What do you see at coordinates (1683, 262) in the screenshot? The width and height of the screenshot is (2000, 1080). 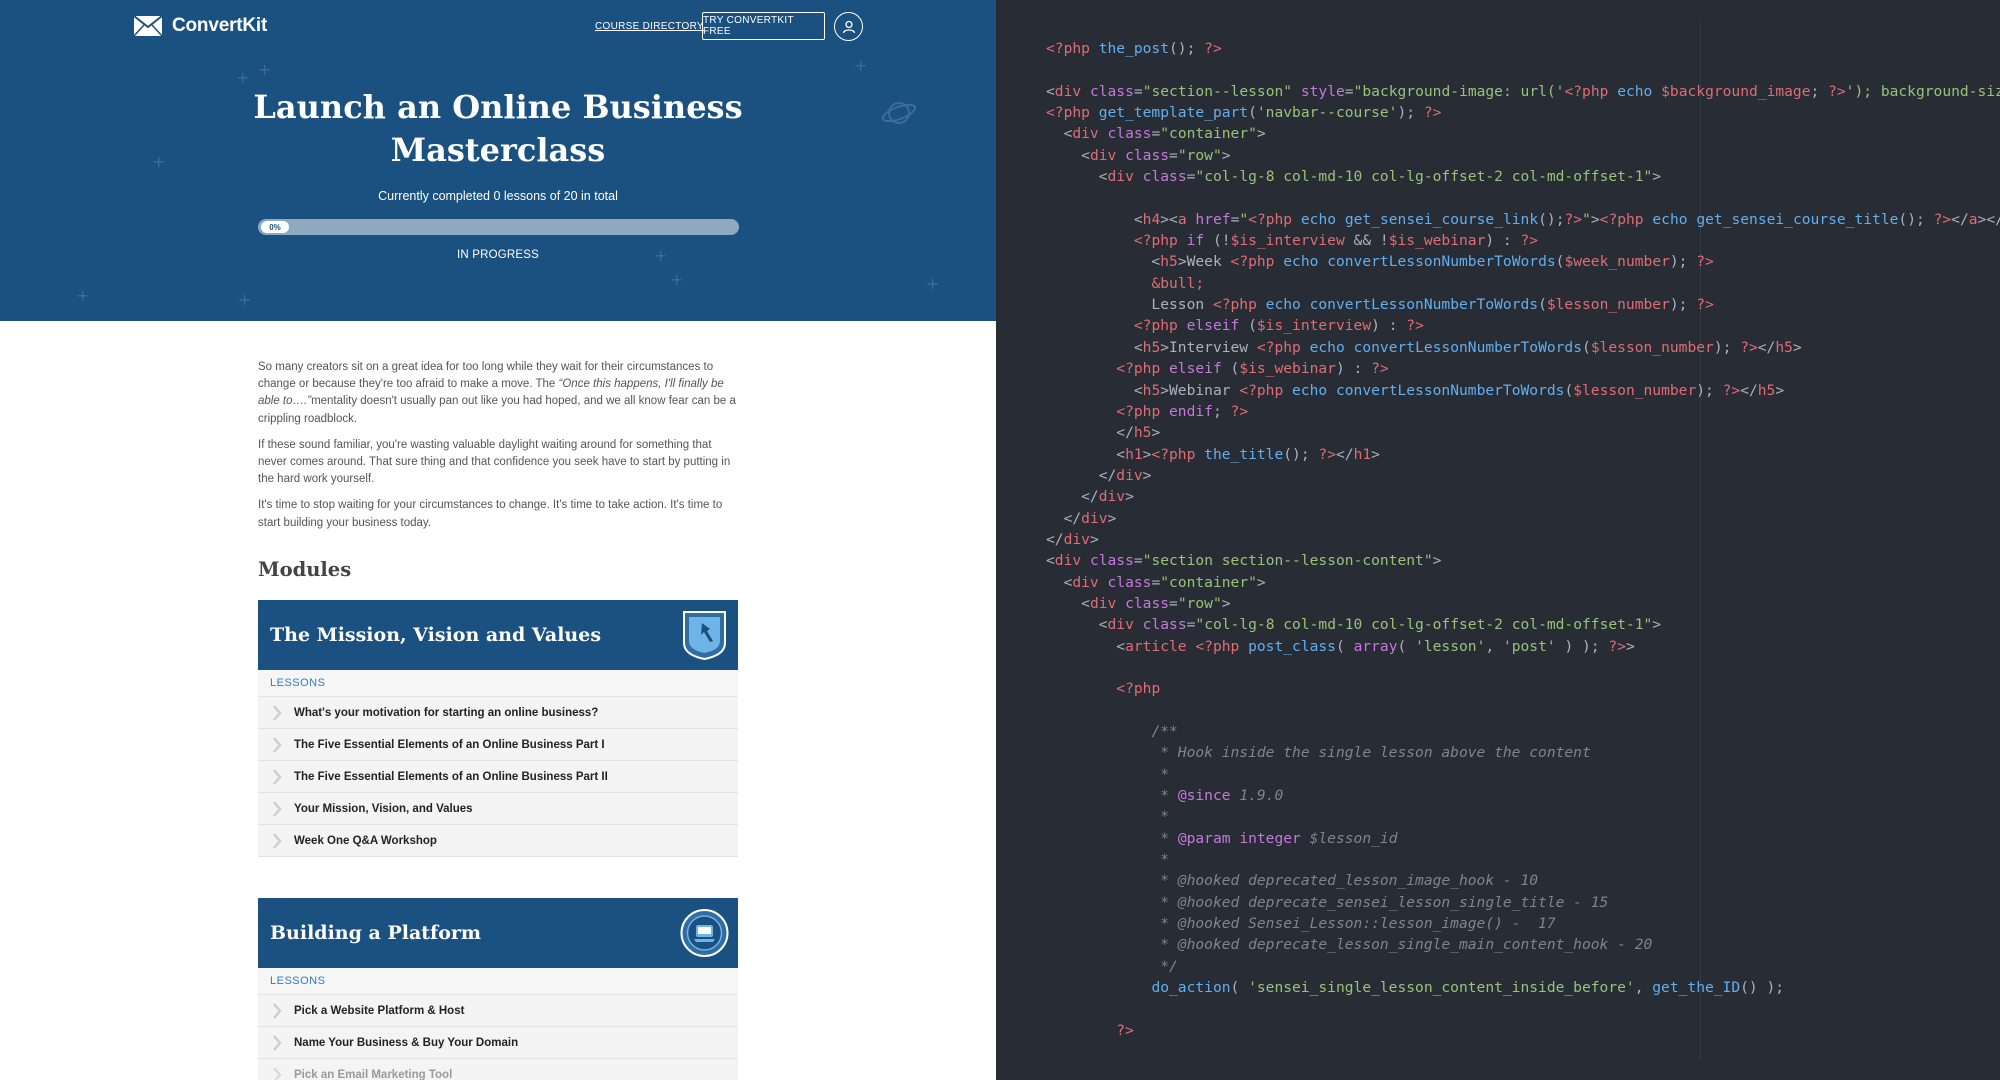 I see `code-token: );` at bounding box center [1683, 262].